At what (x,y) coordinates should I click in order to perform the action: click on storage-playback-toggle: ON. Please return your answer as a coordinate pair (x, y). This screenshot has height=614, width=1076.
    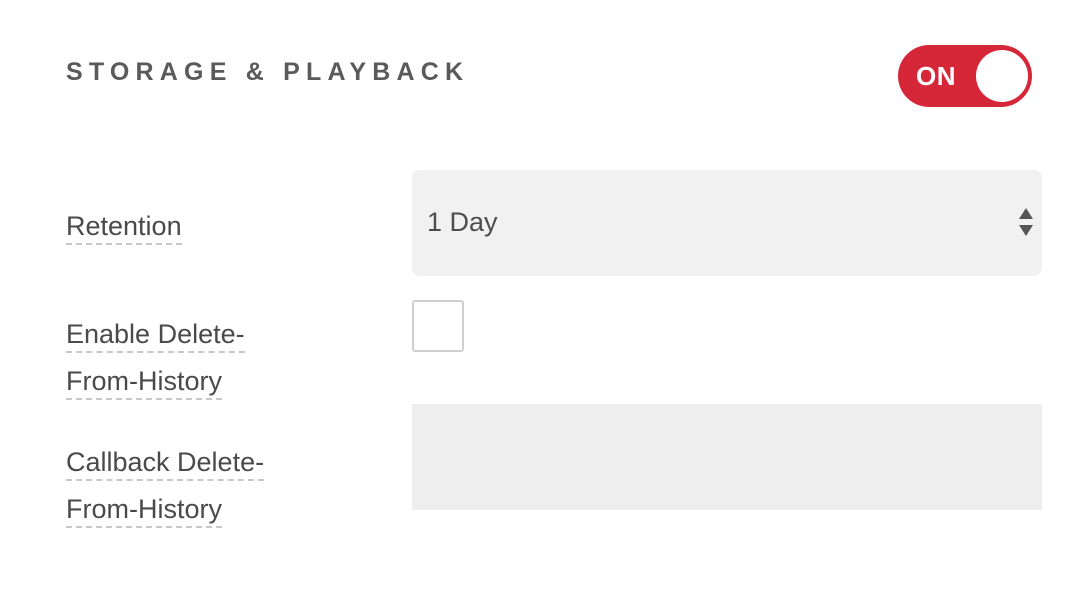
    Looking at the image, I should click on (965, 76).